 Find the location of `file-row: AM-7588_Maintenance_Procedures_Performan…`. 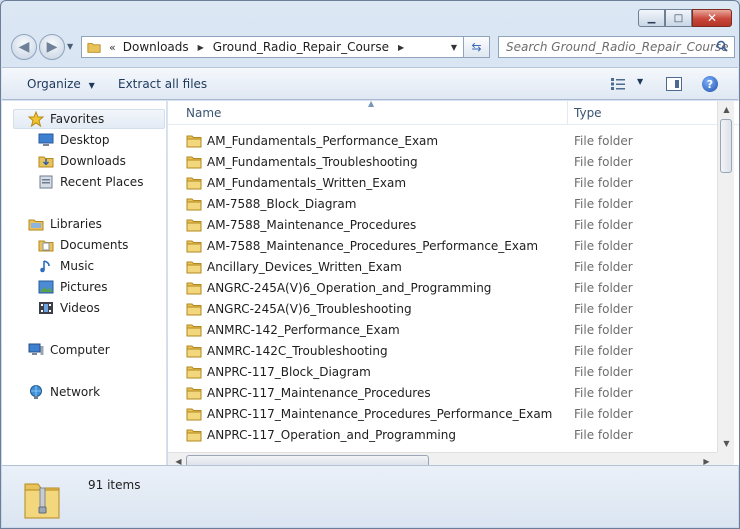

file-row: AM-7588_Maintenance_Procedures_Performan… is located at coordinates (442, 246).